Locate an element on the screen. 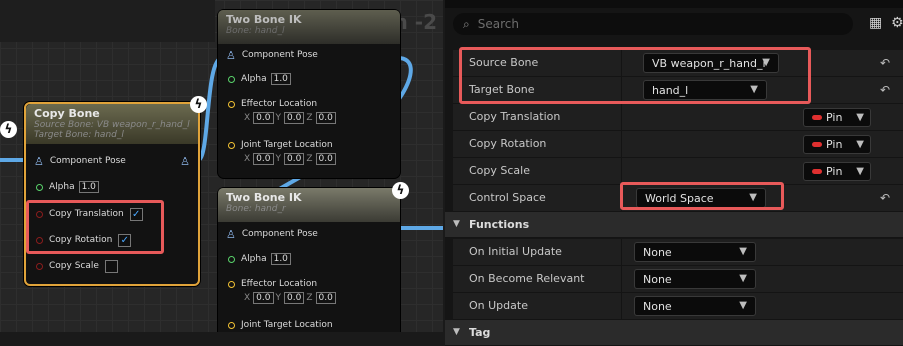  node-subtitle: Bone: hand_l is located at coordinates (255, 31).